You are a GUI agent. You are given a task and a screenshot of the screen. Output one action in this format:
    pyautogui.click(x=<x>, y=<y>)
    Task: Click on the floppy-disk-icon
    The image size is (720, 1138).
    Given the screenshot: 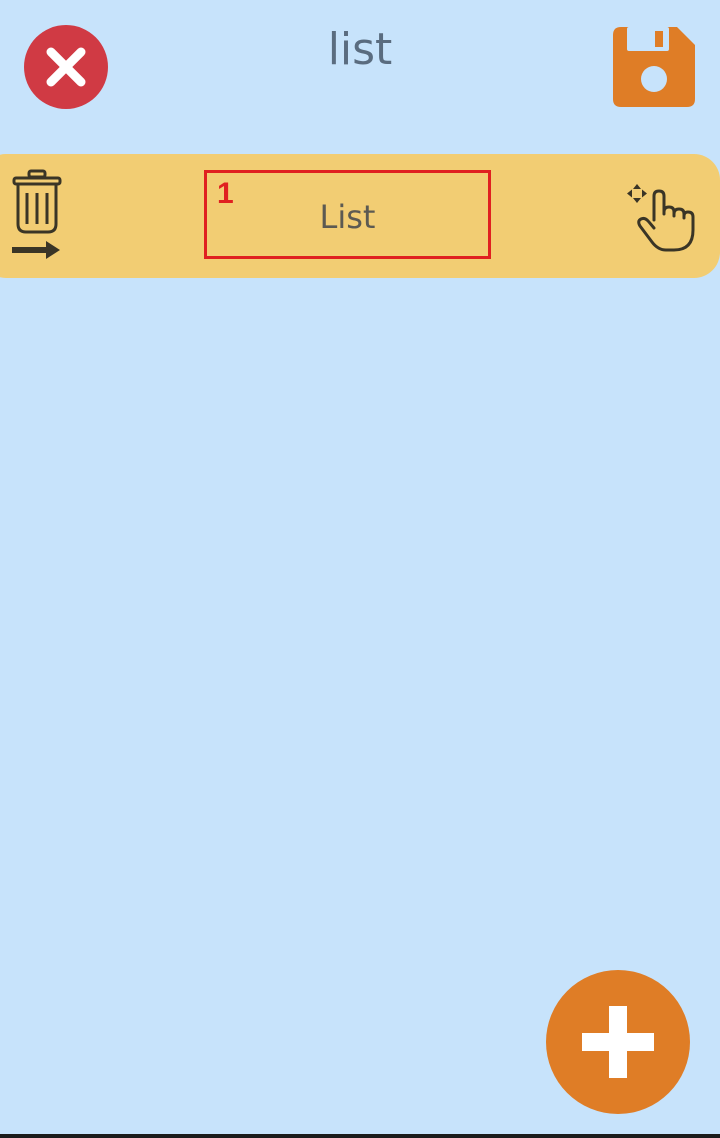 What is the action you would take?
    pyautogui.click(x=654, y=67)
    